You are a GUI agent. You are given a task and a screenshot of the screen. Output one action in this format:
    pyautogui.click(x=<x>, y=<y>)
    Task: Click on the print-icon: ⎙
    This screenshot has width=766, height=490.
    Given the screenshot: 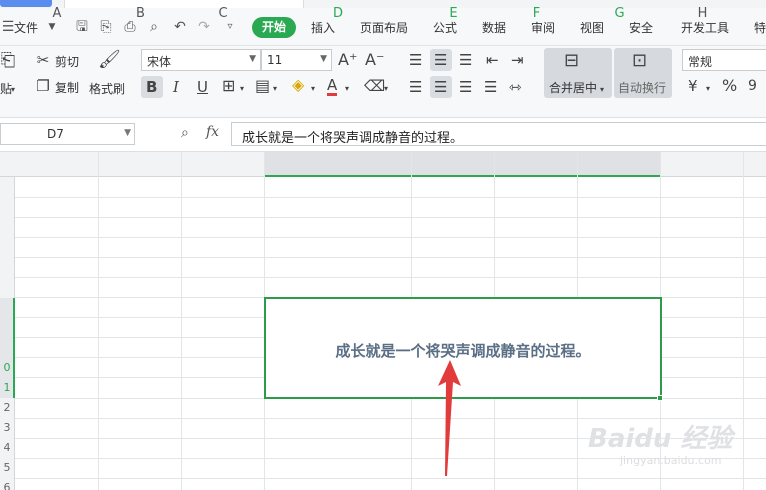 What is the action you would take?
    pyautogui.click(x=130, y=27)
    